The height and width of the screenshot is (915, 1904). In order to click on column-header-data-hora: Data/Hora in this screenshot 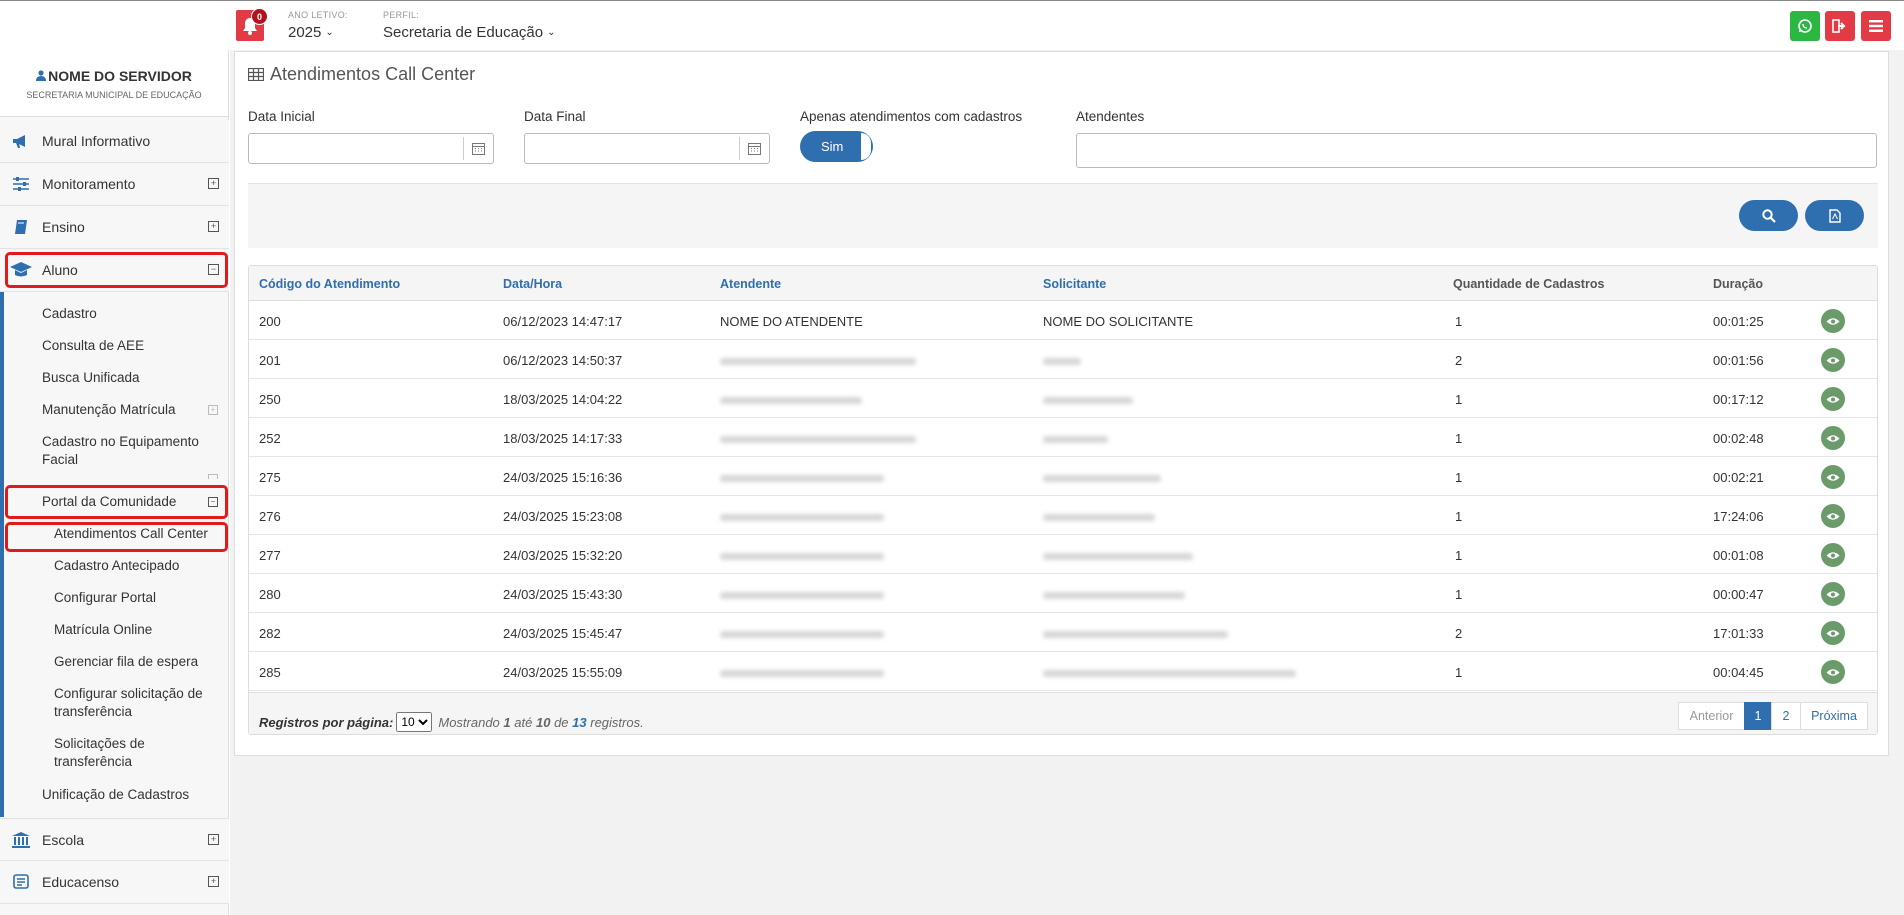, I will do `click(532, 284)`.